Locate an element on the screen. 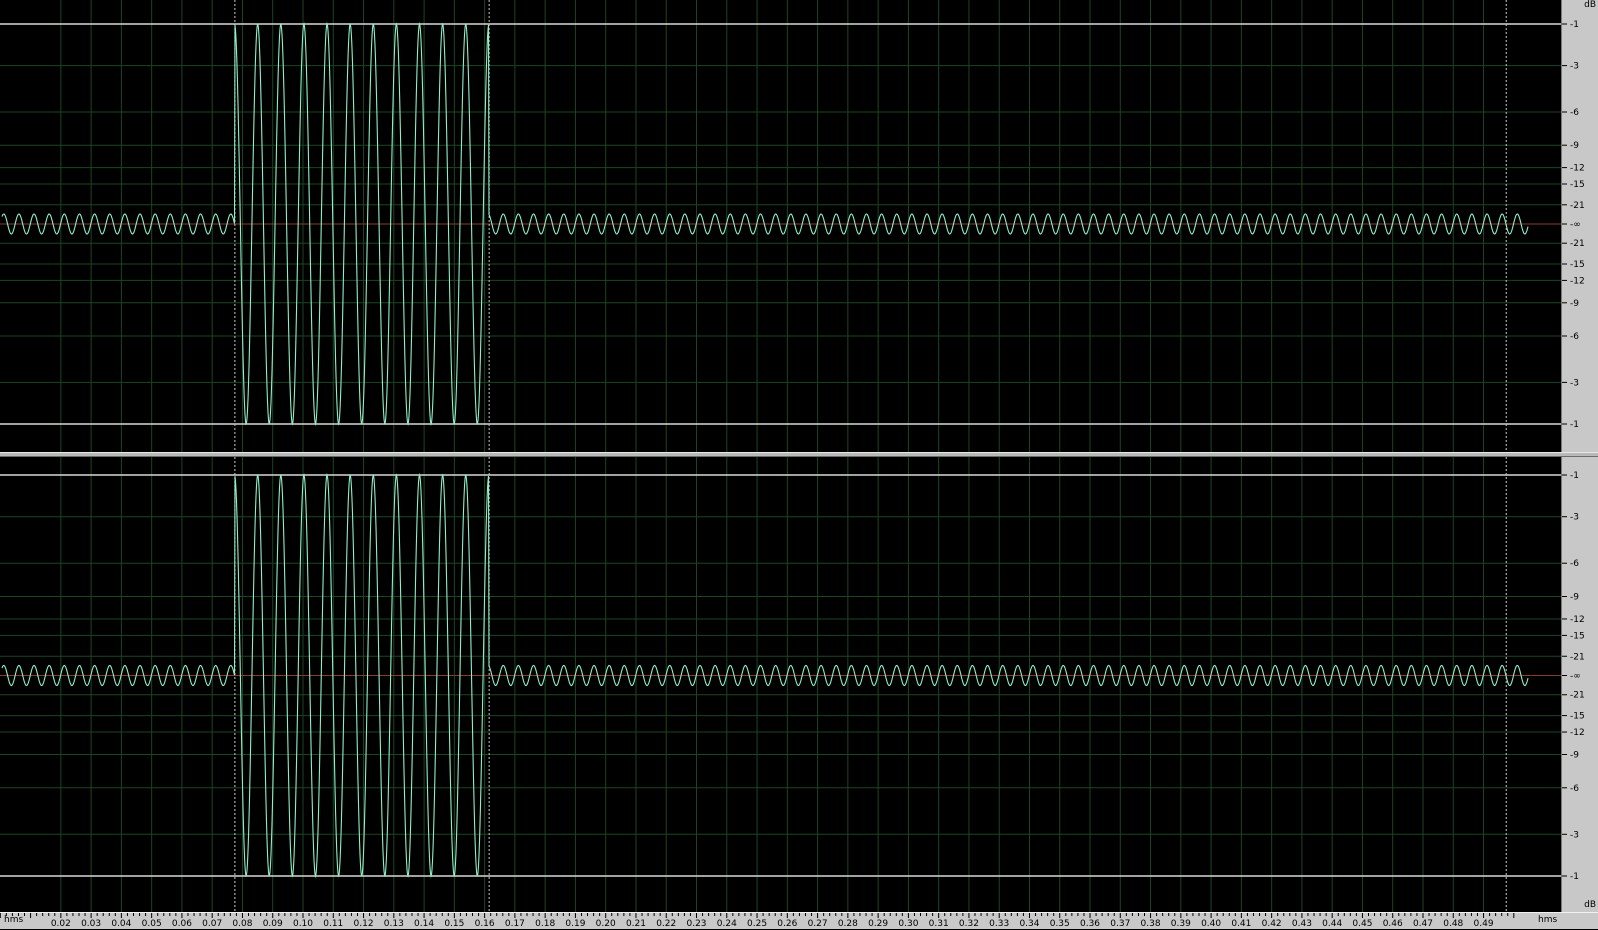 This screenshot has height=930, width=1598. ruler-tick-label: 0.28 is located at coordinates (848, 924).